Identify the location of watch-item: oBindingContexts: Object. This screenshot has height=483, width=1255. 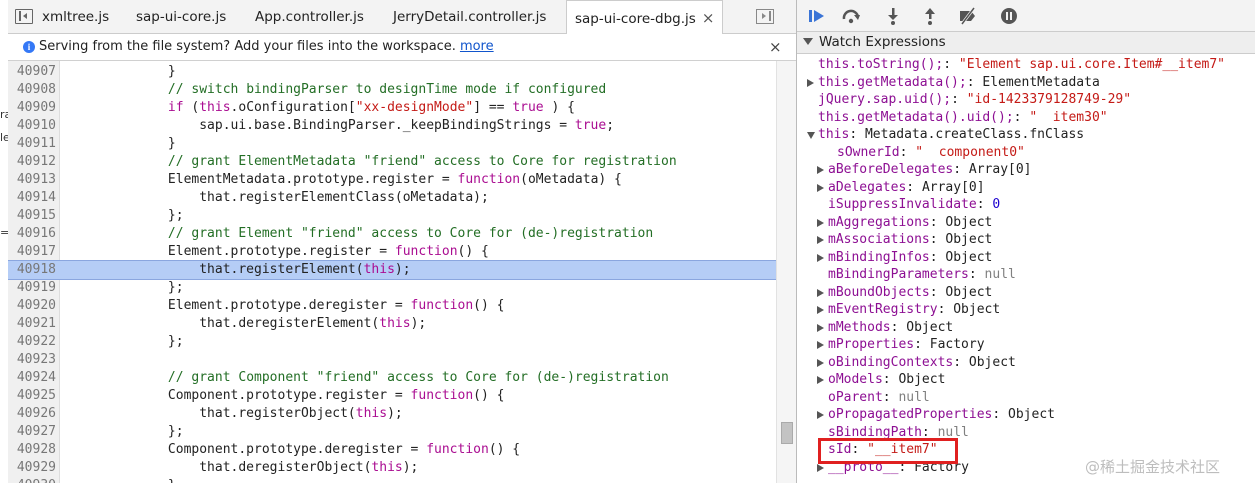
(916, 363).